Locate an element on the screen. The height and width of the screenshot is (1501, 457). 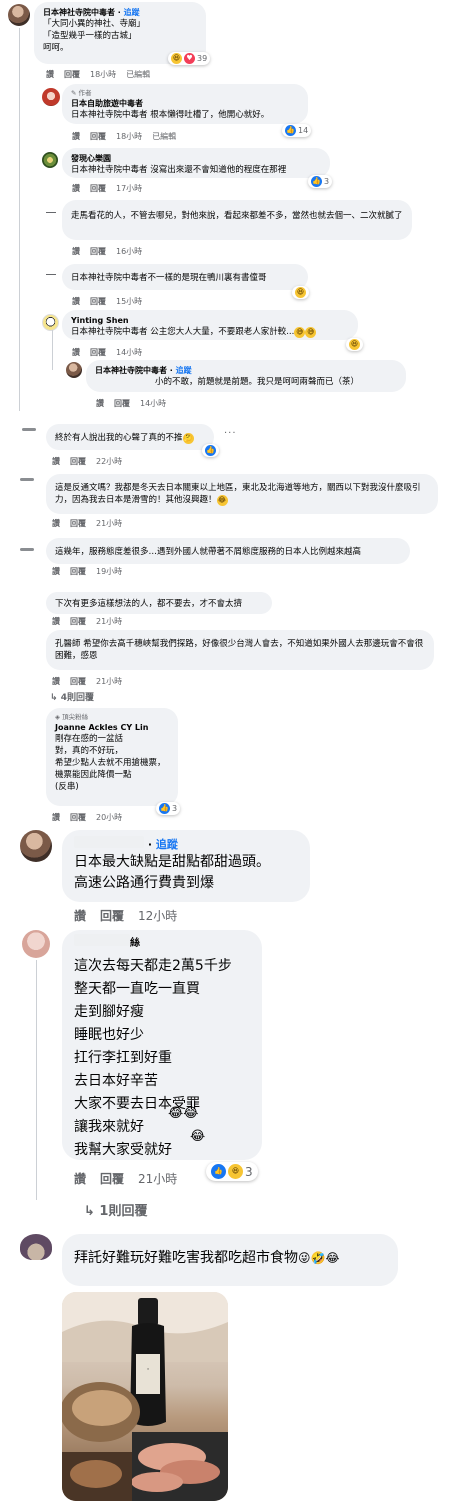
food-photo: · is located at coordinates (145, 1396).